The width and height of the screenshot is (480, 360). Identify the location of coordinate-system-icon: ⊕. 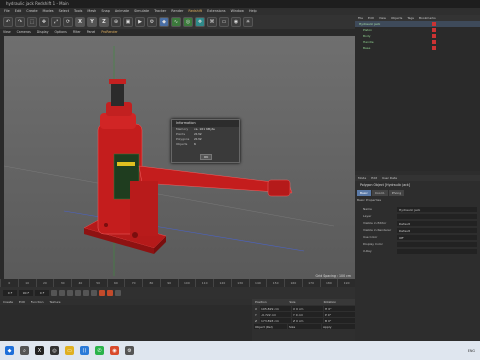
(116, 22).